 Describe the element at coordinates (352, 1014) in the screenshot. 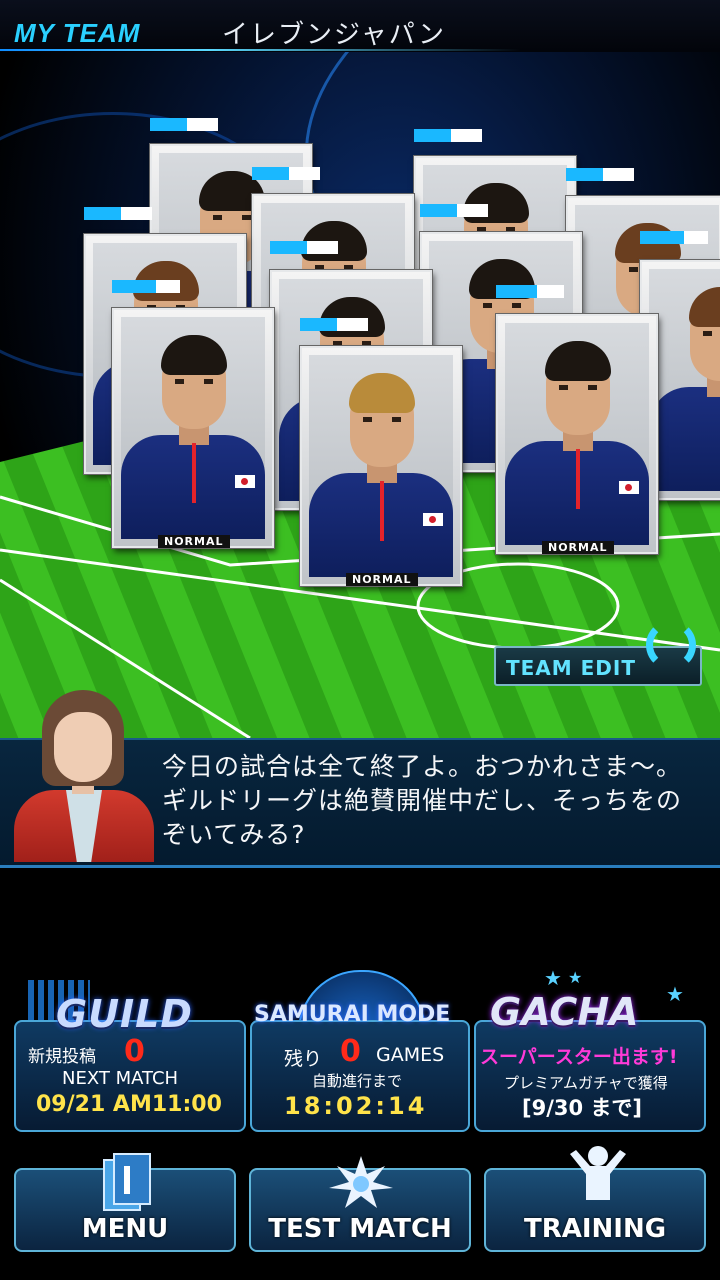

I see `samurai-mode-title: SAMURAI MODE` at that location.